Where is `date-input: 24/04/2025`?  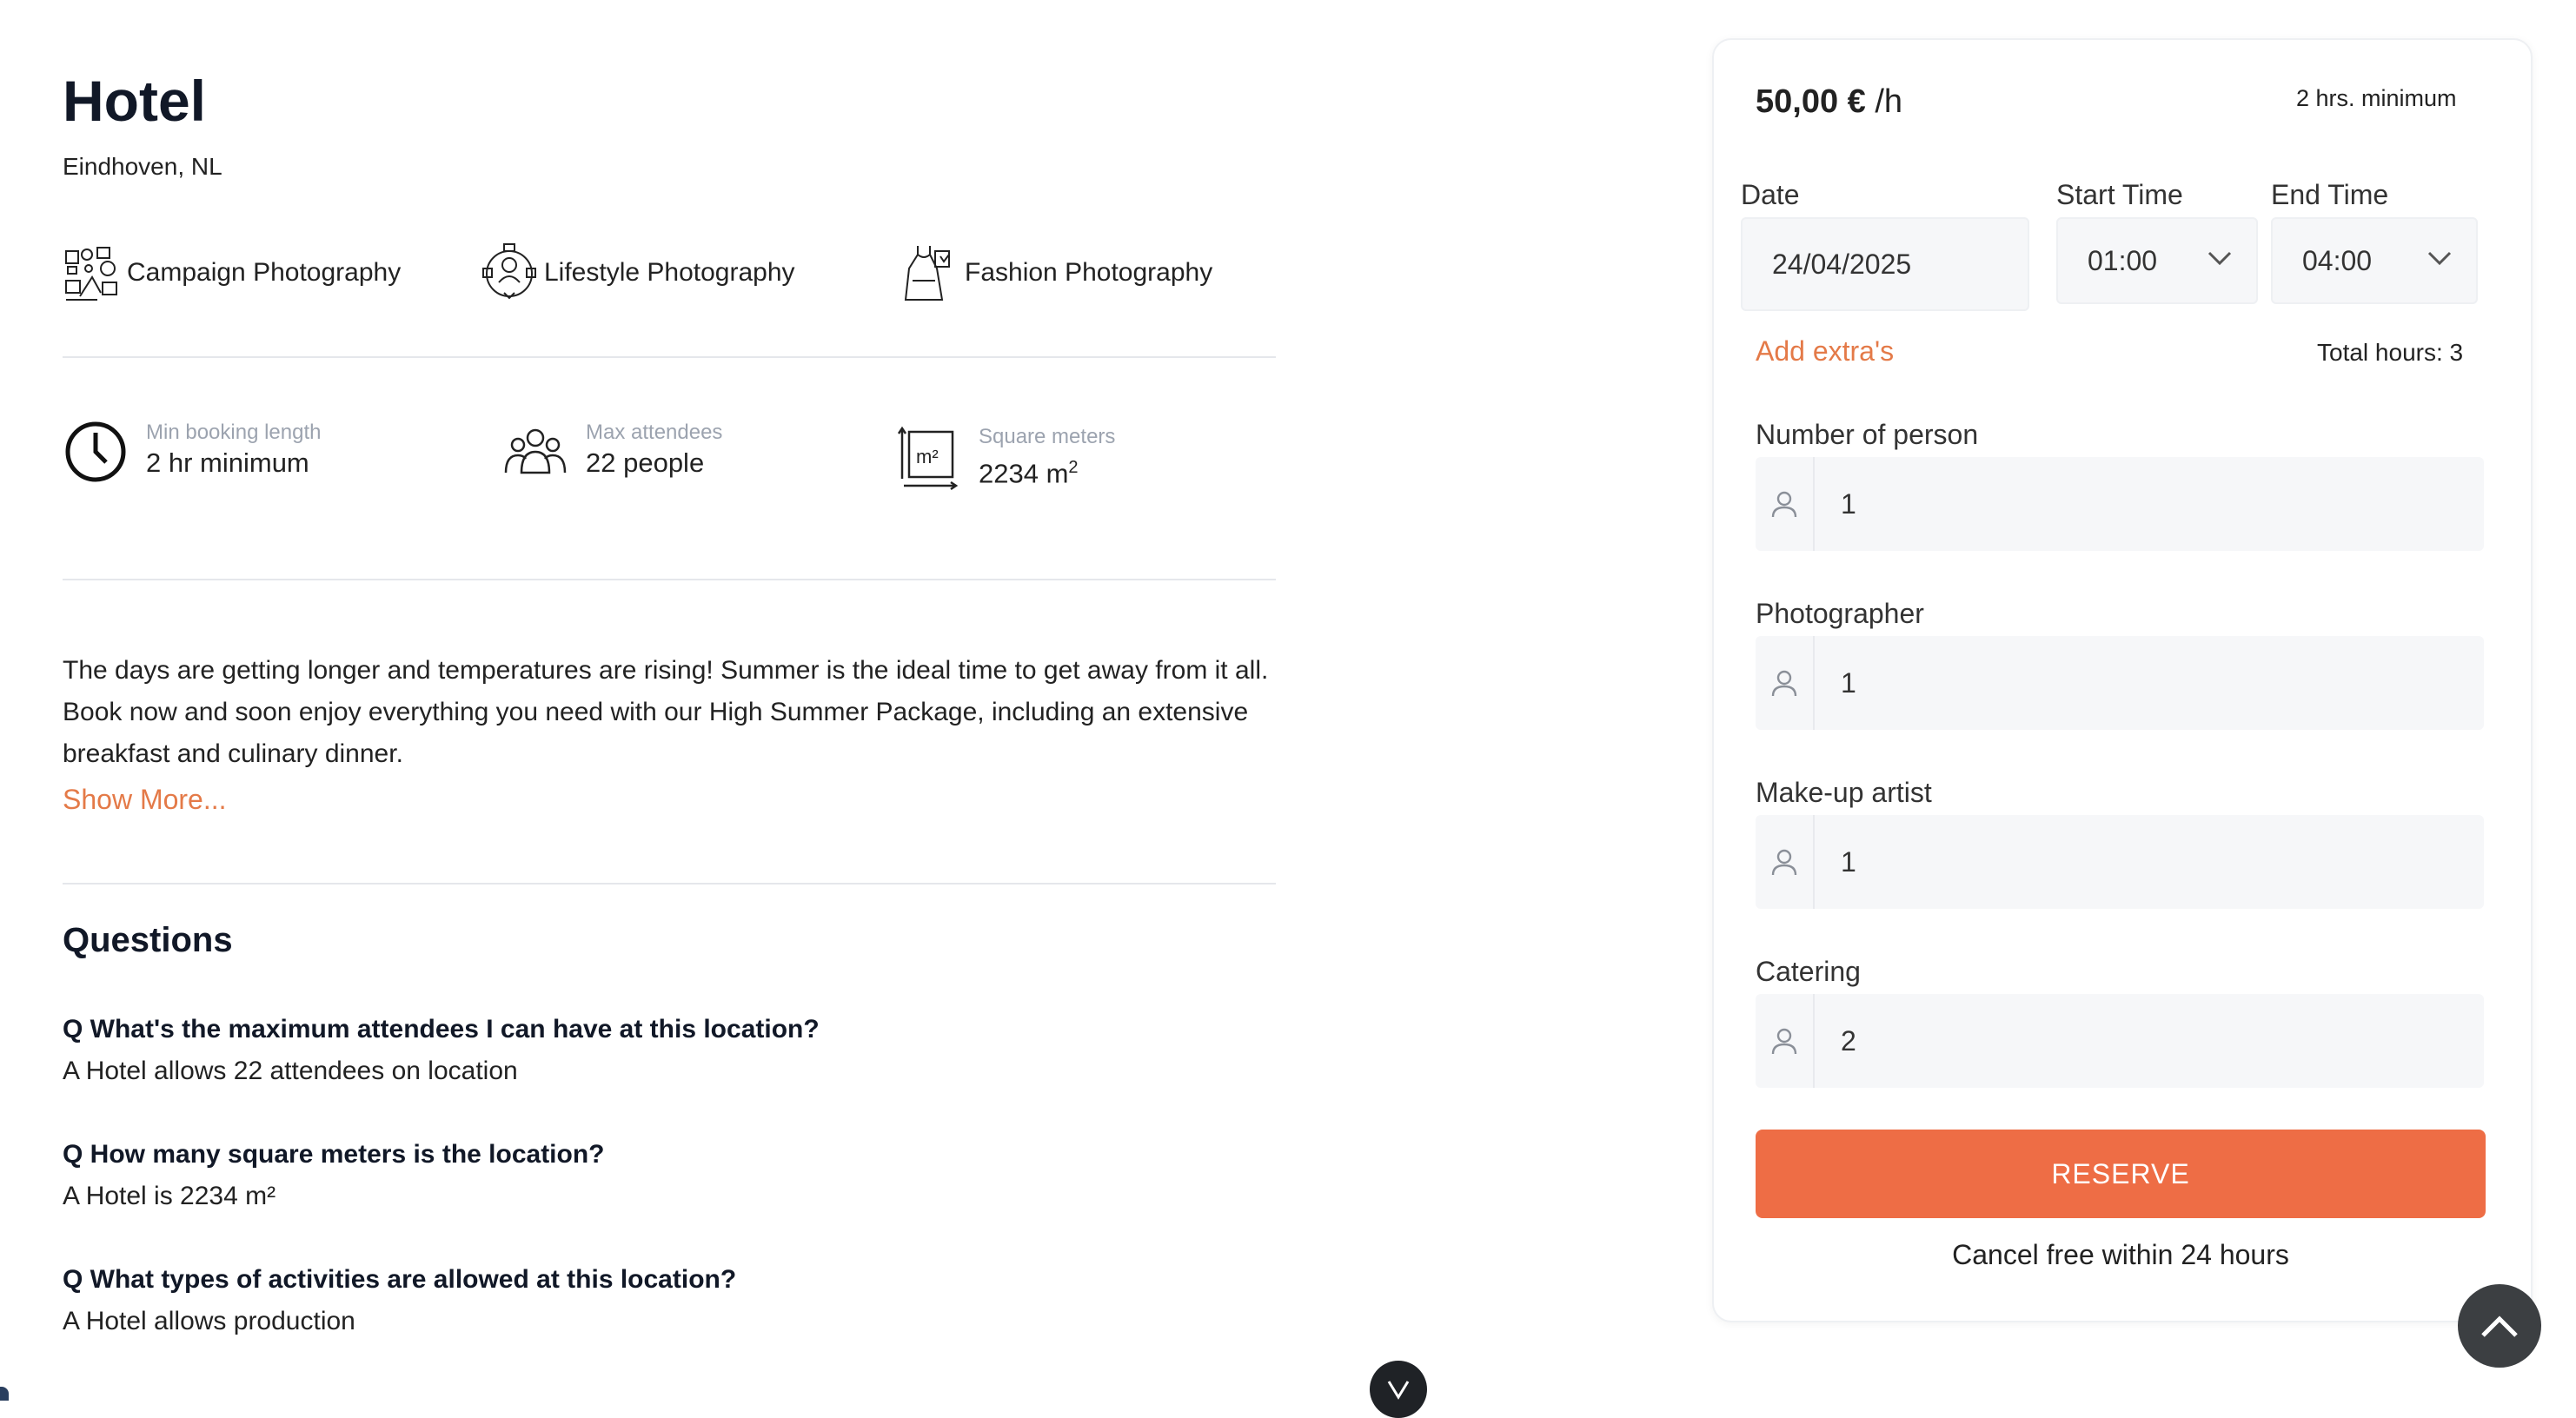
date-input: 24/04/2025 is located at coordinates (1885, 264).